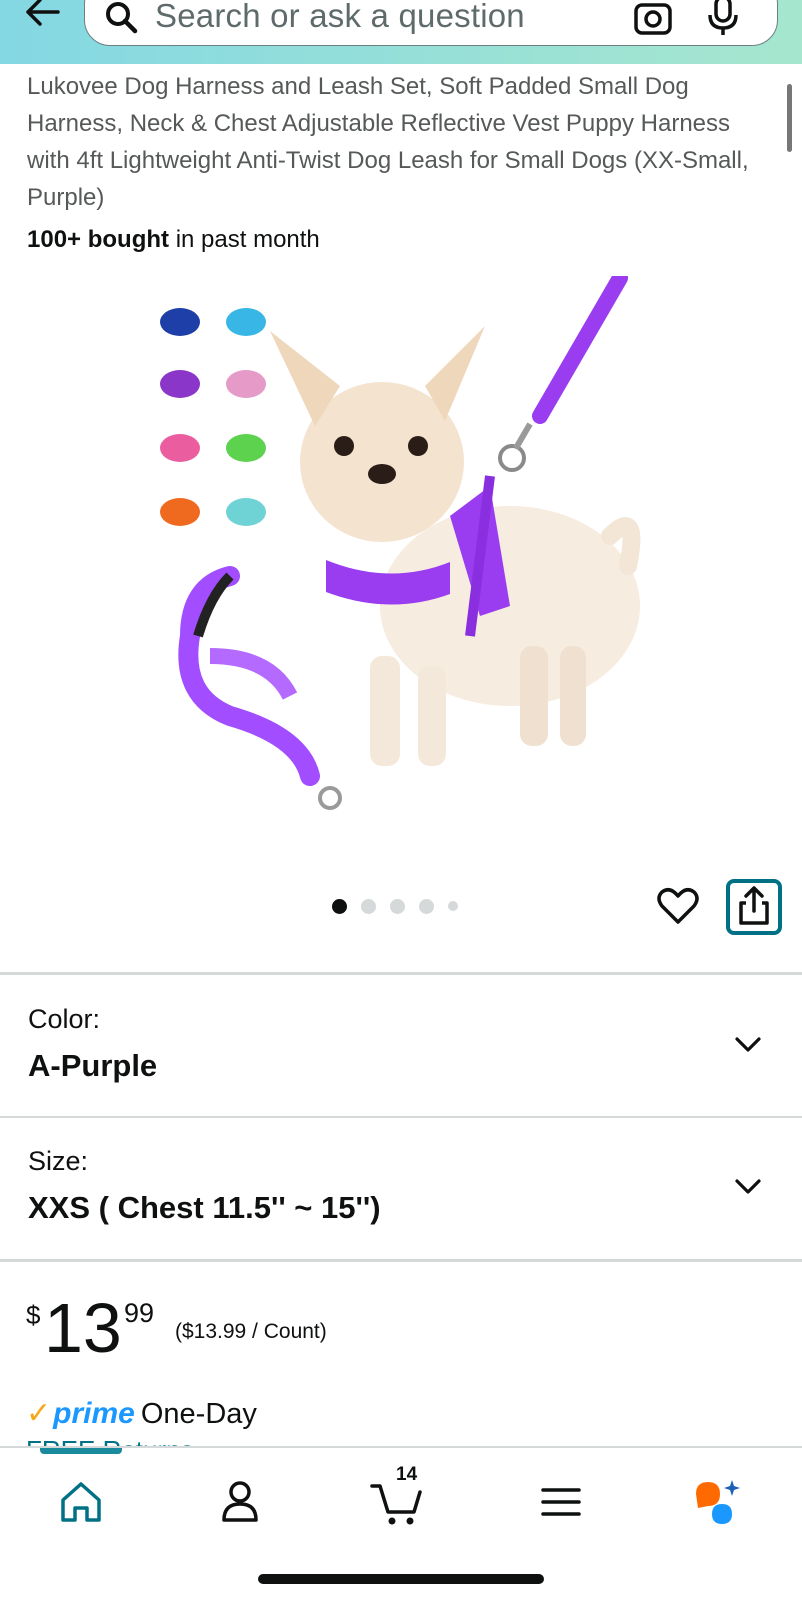 The image size is (802, 1600). Describe the element at coordinates (81, 1451) in the screenshot. I see `nav-active-indicator` at that location.